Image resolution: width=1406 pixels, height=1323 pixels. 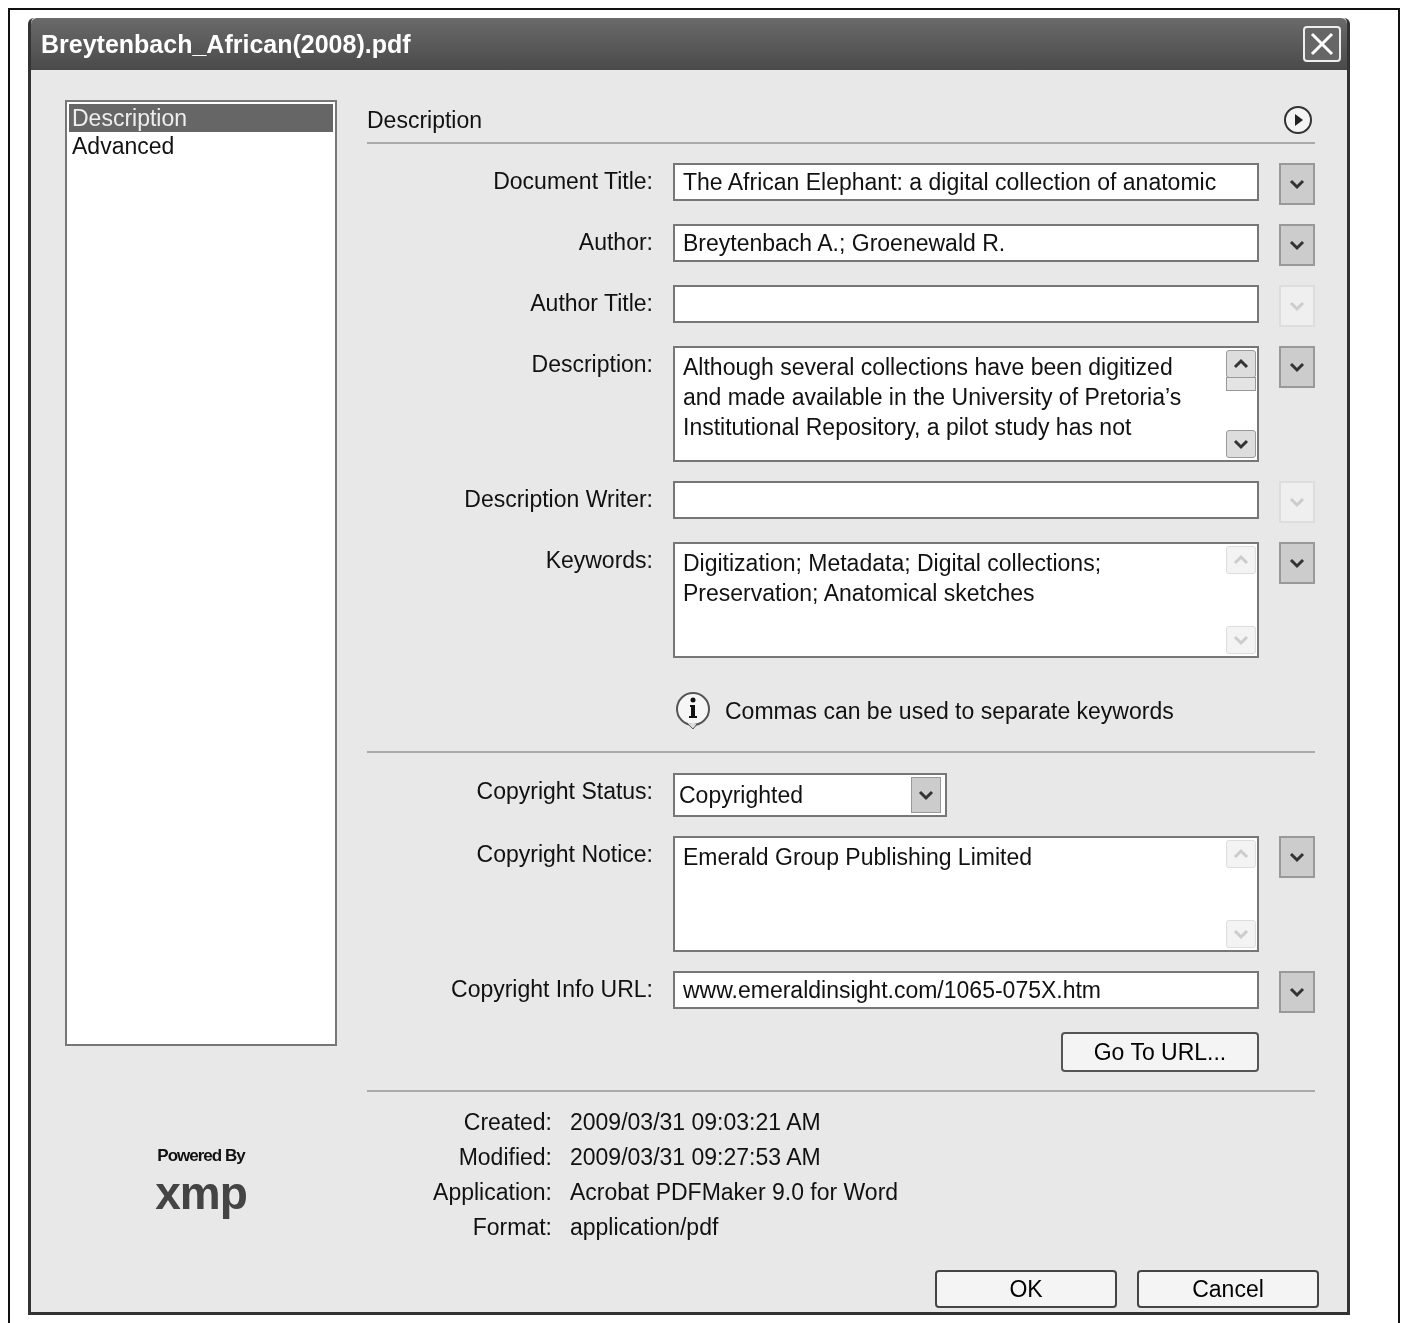 I want to click on info-icon, so click(x=693, y=711).